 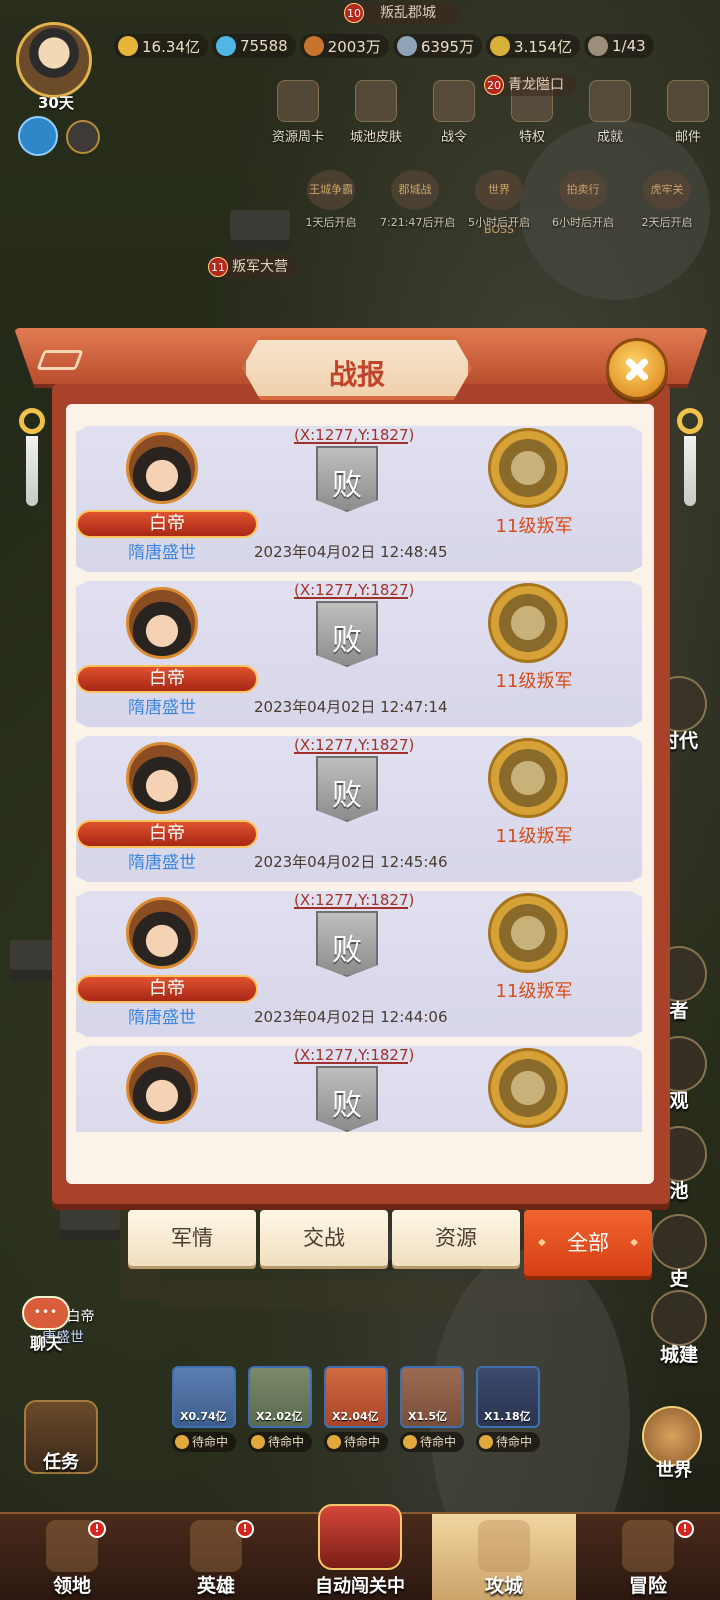 I want to click on event-timer: 2天后开启, so click(x=667, y=222).